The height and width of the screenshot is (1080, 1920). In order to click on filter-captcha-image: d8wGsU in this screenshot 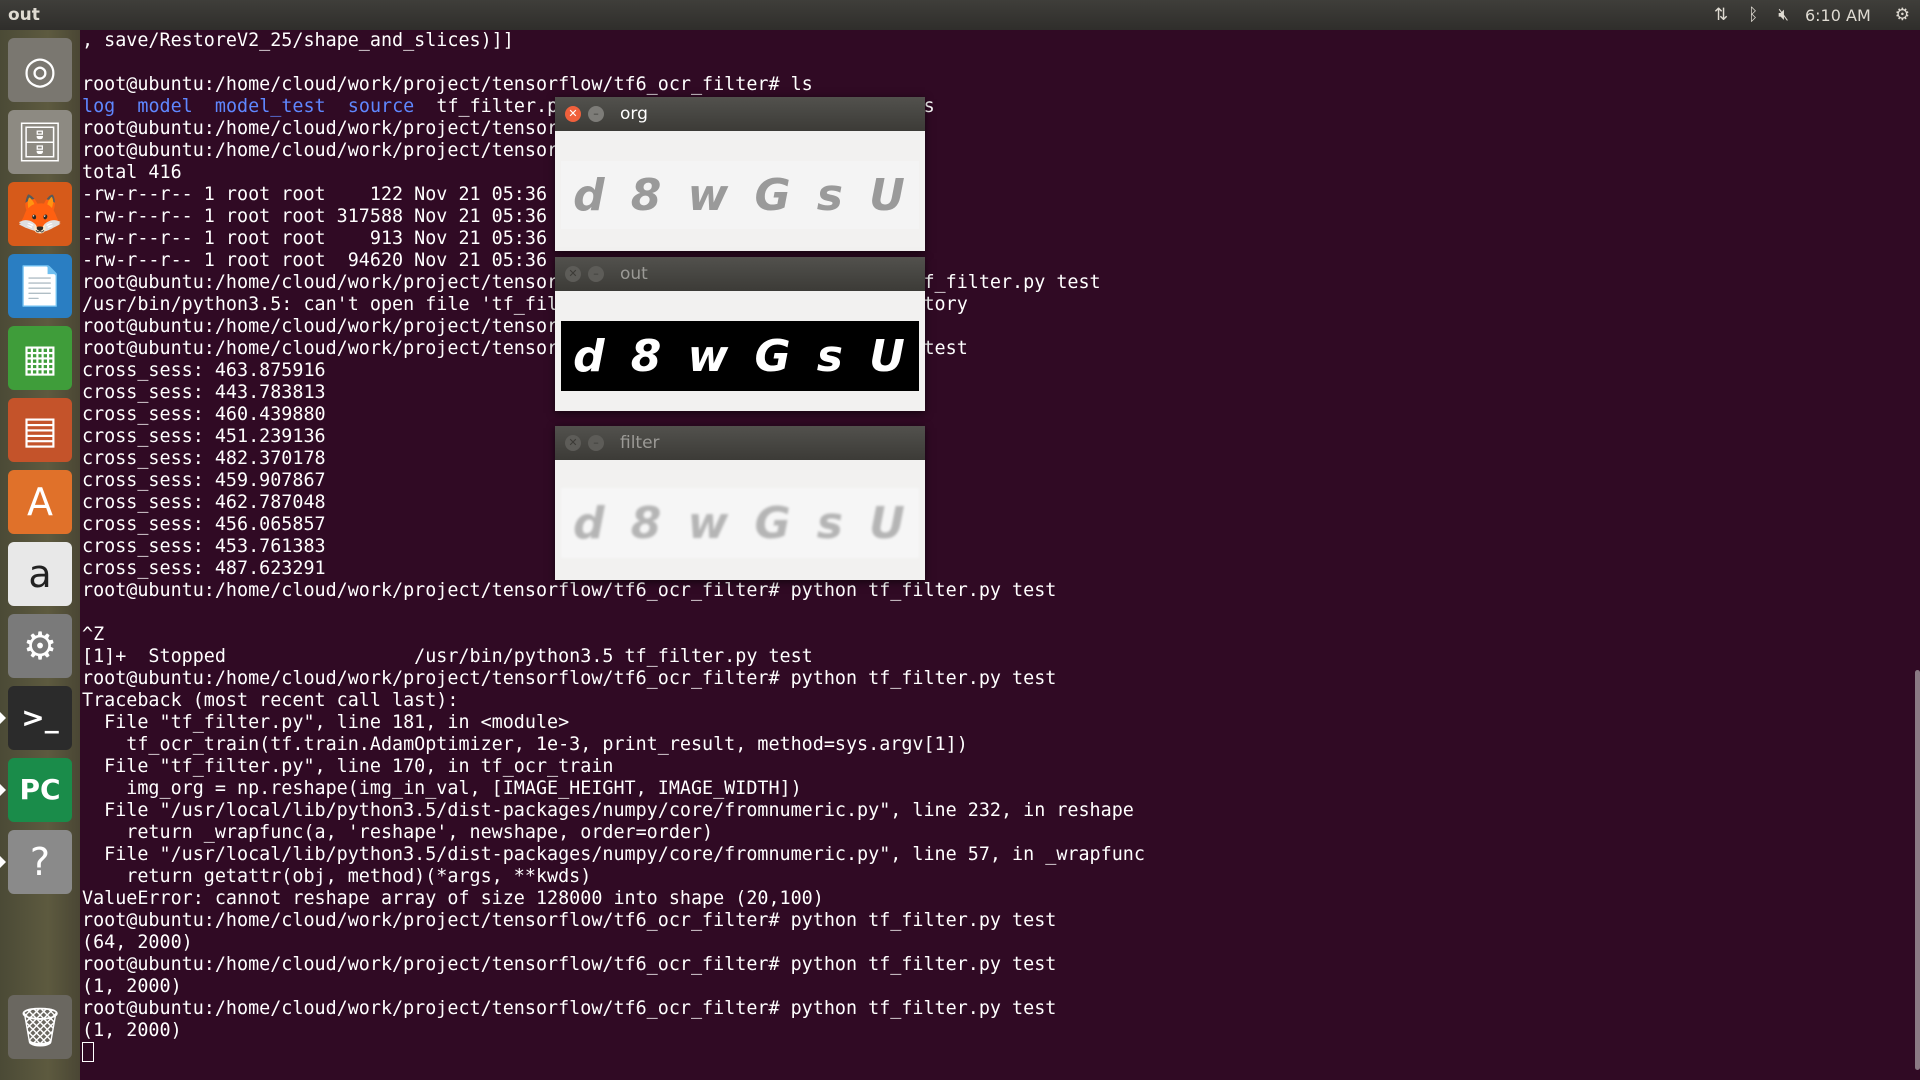, I will do `click(740, 523)`.